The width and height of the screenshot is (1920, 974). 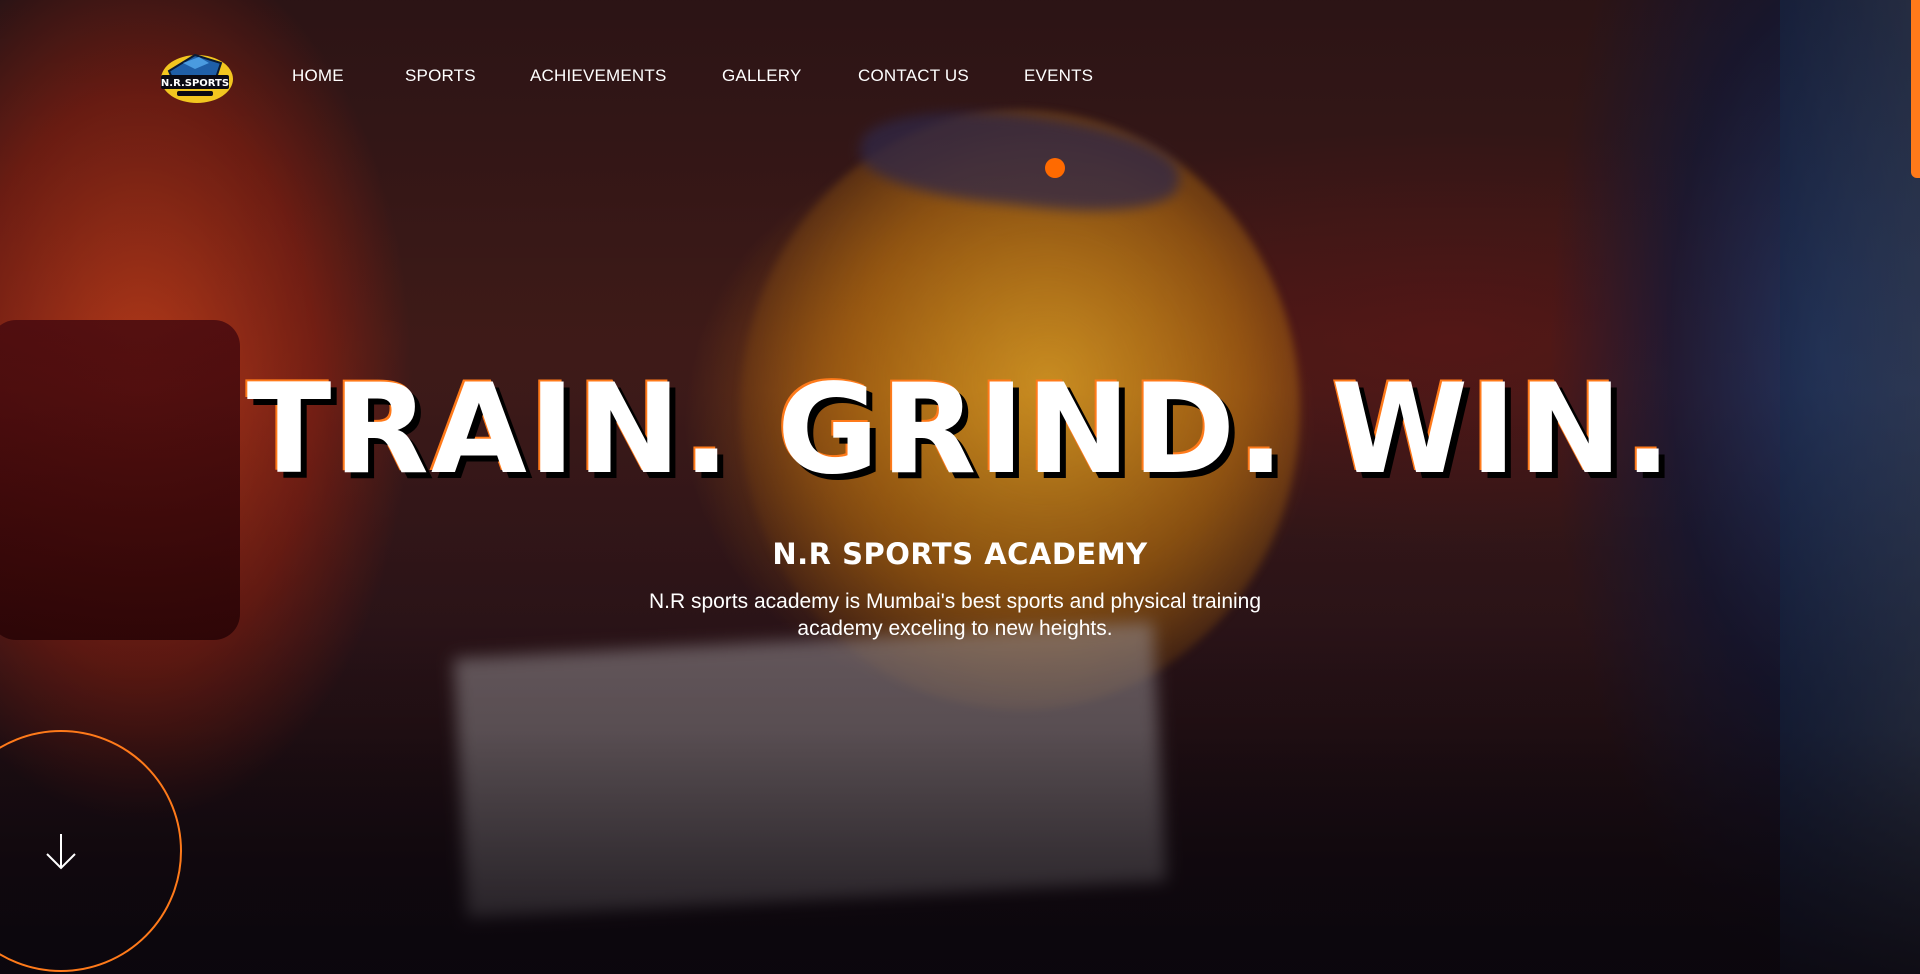 I want to click on nav-item-sports: SPORTS, so click(x=440, y=76).